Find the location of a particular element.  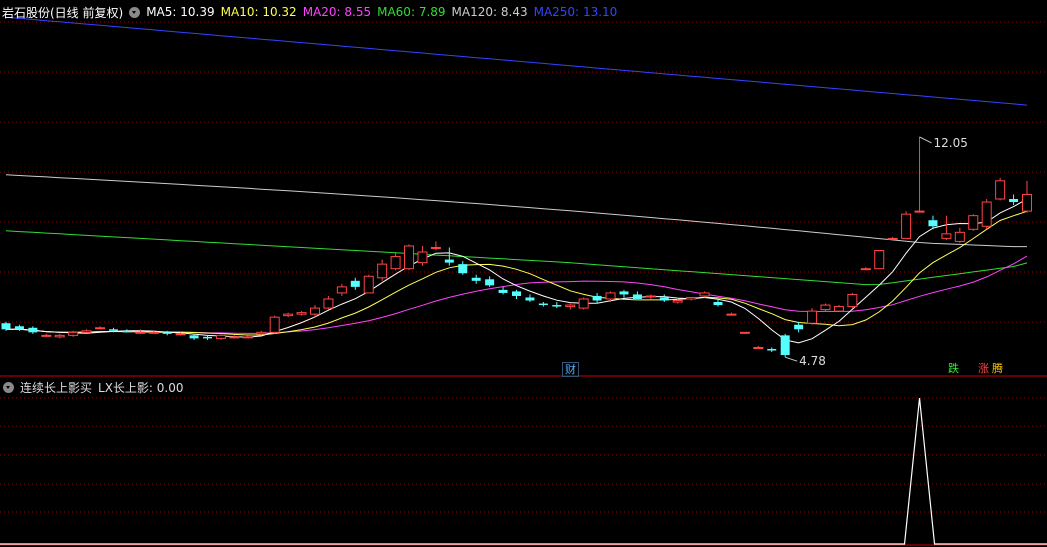

ma120-line is located at coordinates (516, 211).